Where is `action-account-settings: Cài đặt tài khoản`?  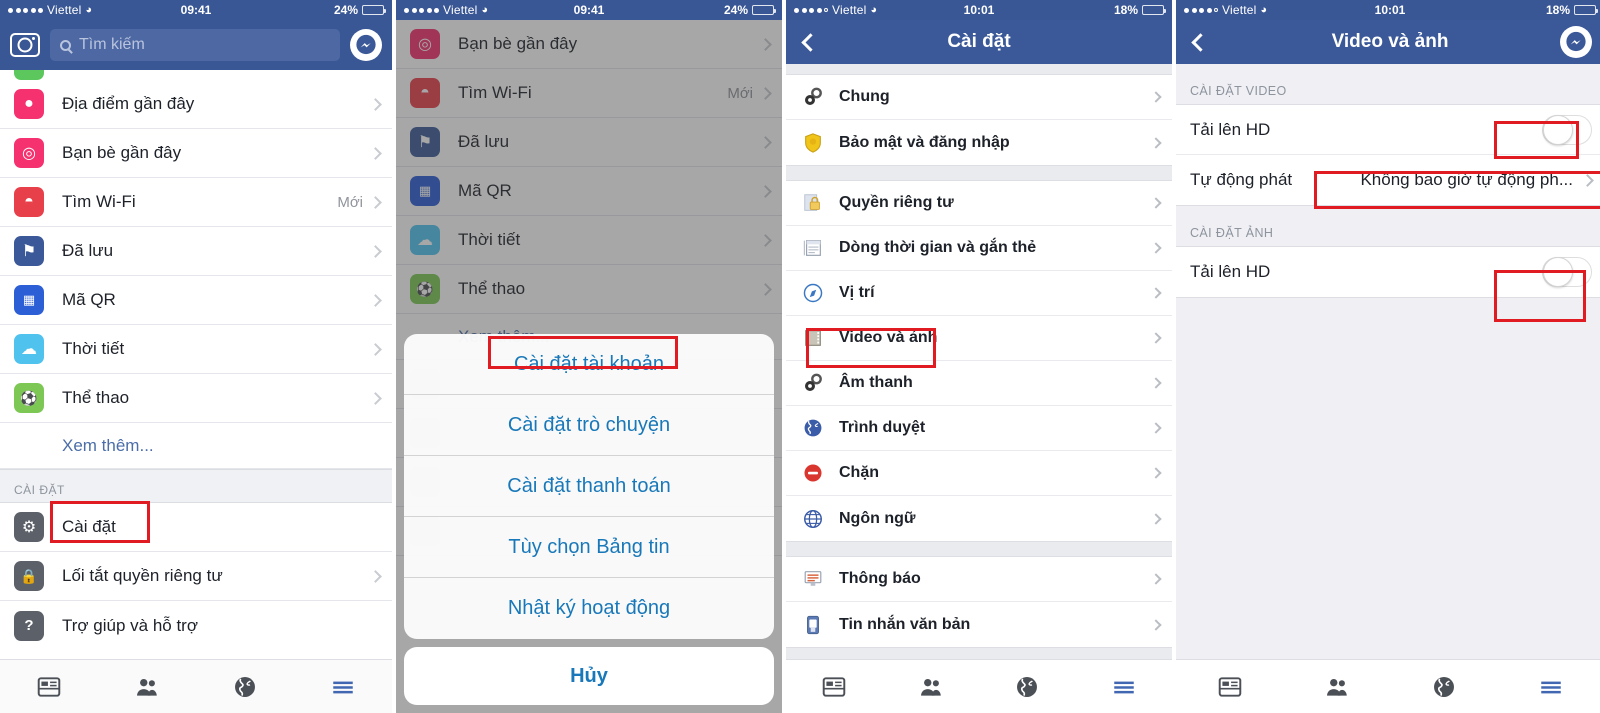 action-account-settings: Cài đặt tài khoản is located at coordinates (589, 364).